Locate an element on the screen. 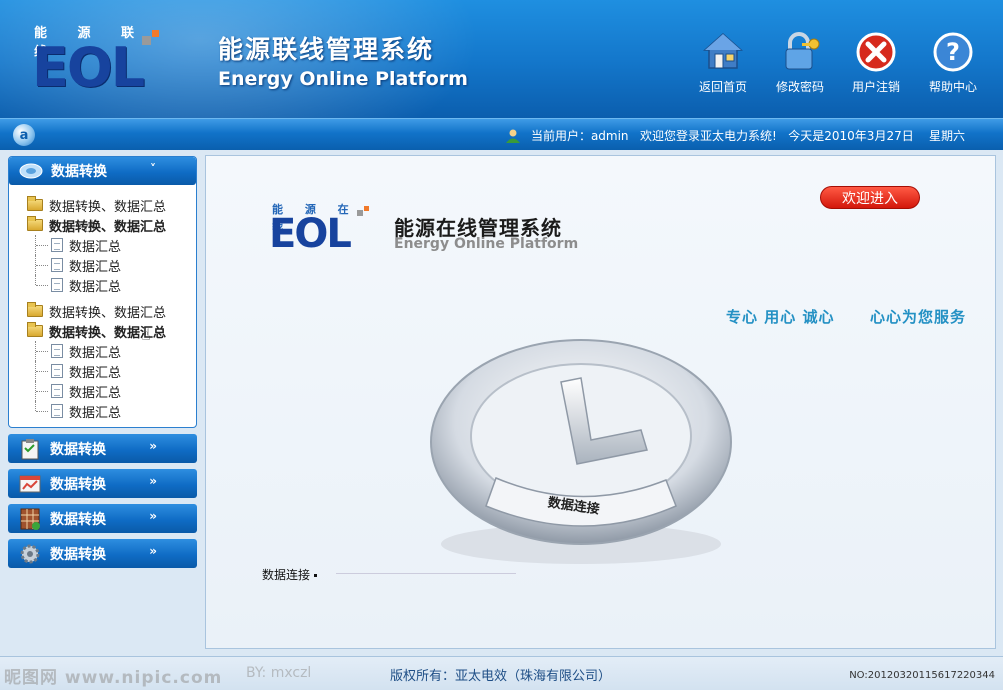 This screenshot has height=690, width=1003. image-number: NO:20120320115617220344 is located at coordinates (922, 675).